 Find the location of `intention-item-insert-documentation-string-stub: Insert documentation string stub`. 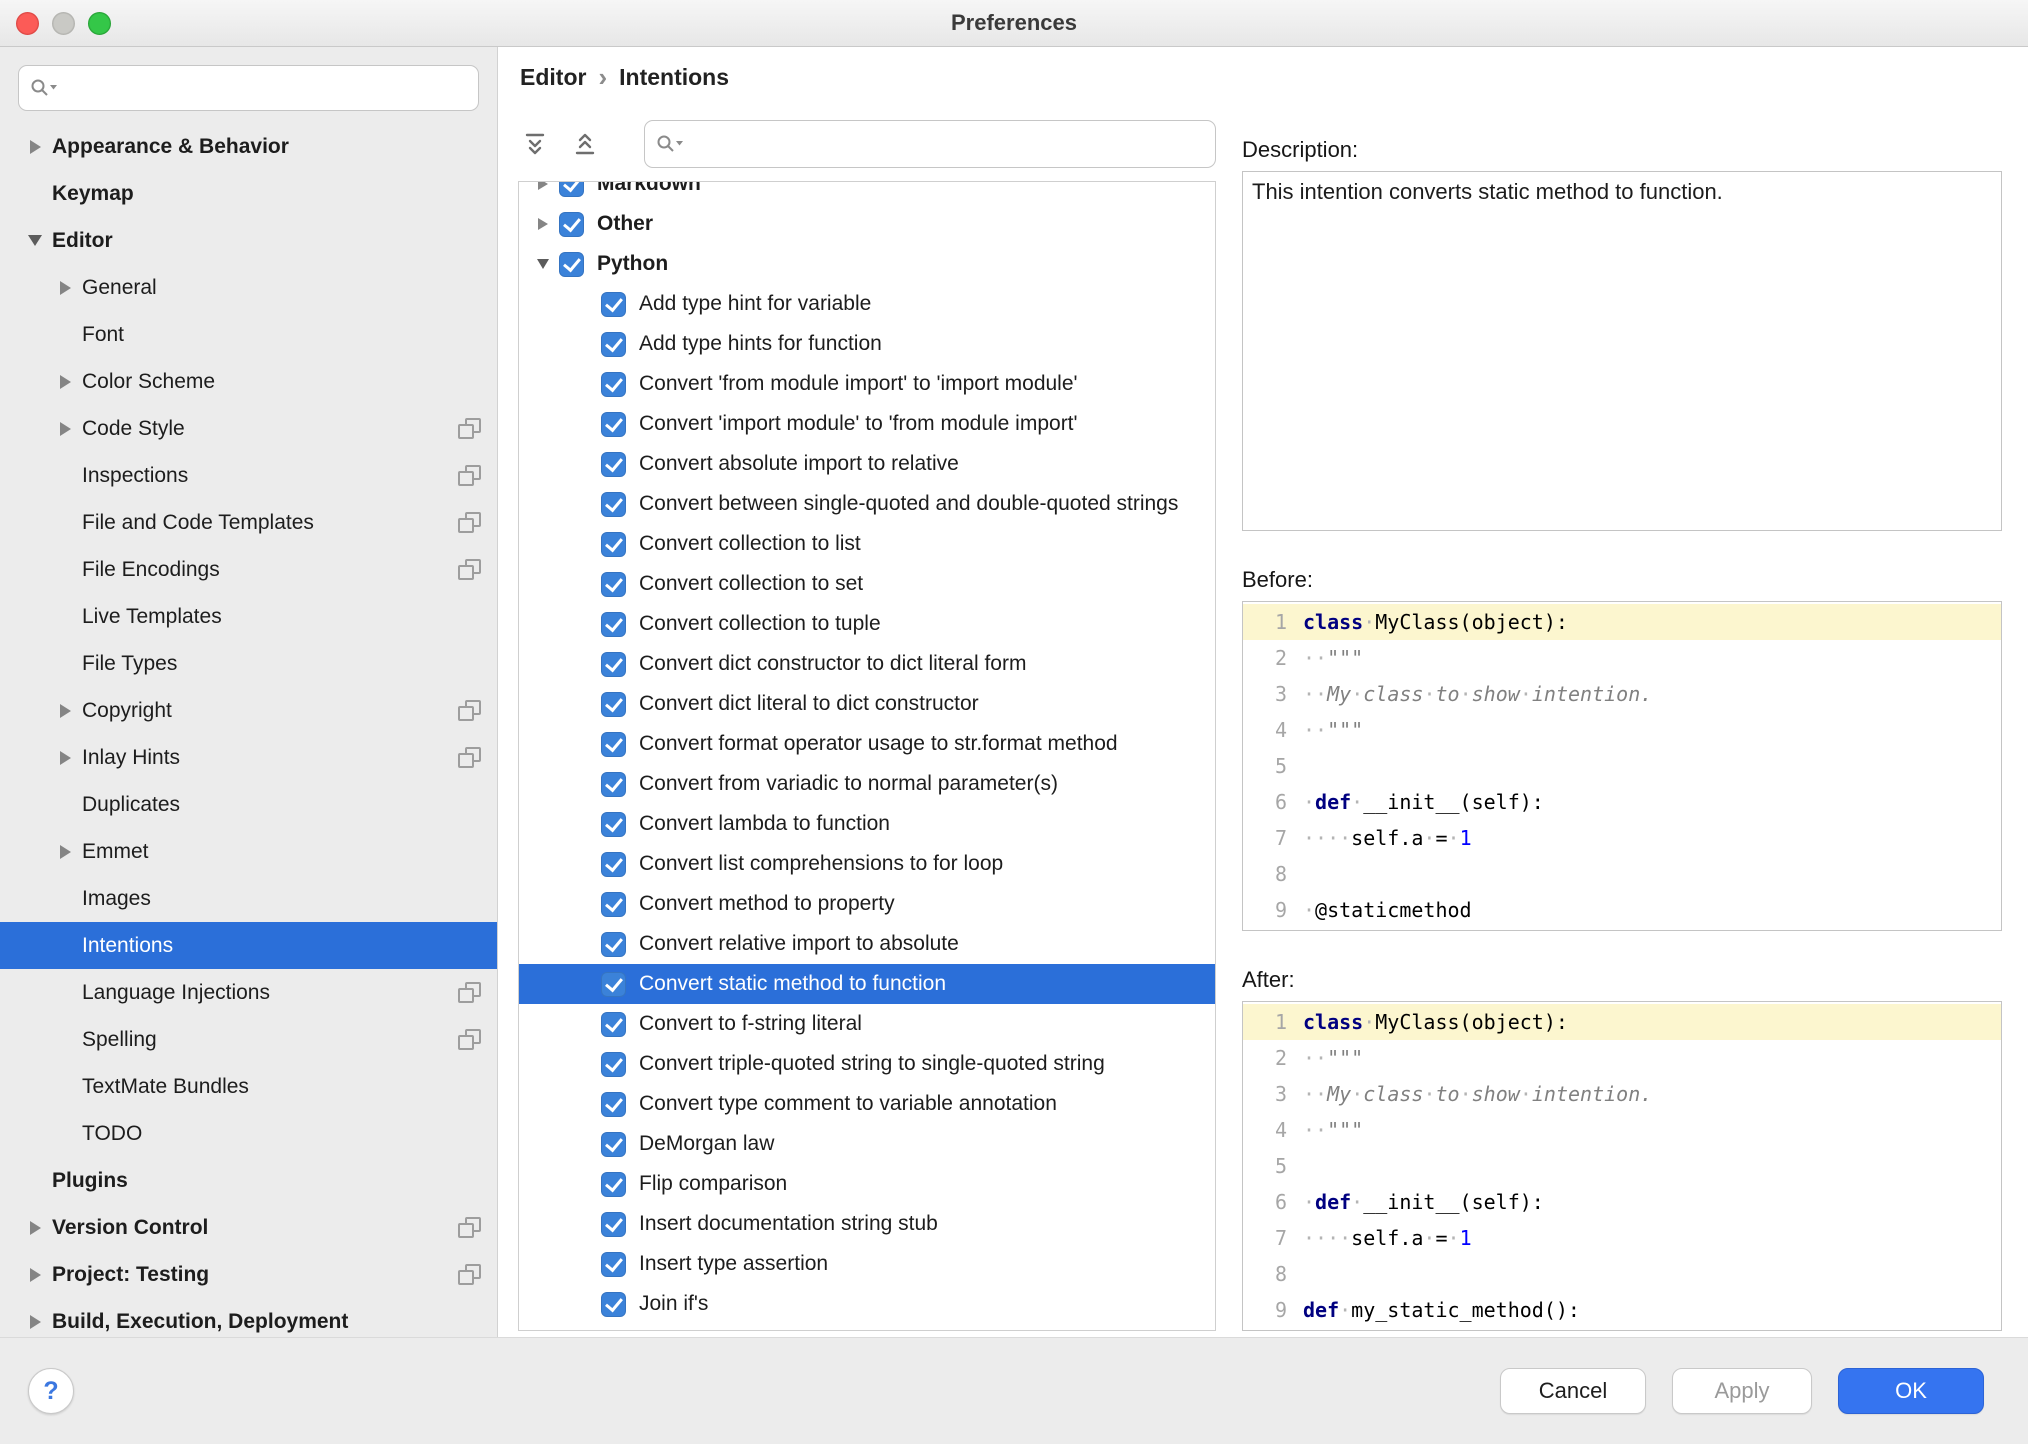

intention-item-insert-documentation-string-stub: Insert documentation string stub is located at coordinates (867, 1224).